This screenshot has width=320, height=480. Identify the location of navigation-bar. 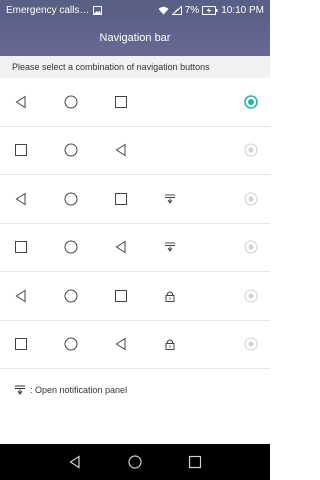
(135, 462).